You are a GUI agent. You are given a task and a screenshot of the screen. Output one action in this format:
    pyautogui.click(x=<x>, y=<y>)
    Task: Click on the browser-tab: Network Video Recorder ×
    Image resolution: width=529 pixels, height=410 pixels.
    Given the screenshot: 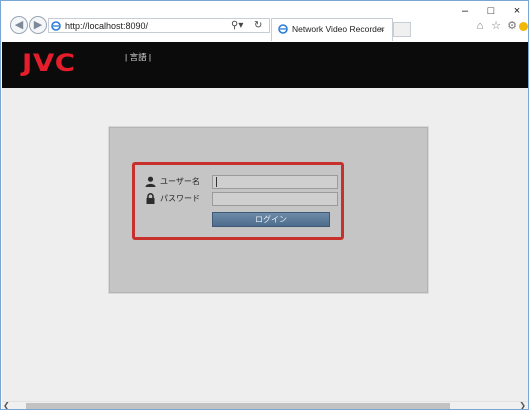 What is the action you would take?
    pyautogui.click(x=332, y=29)
    